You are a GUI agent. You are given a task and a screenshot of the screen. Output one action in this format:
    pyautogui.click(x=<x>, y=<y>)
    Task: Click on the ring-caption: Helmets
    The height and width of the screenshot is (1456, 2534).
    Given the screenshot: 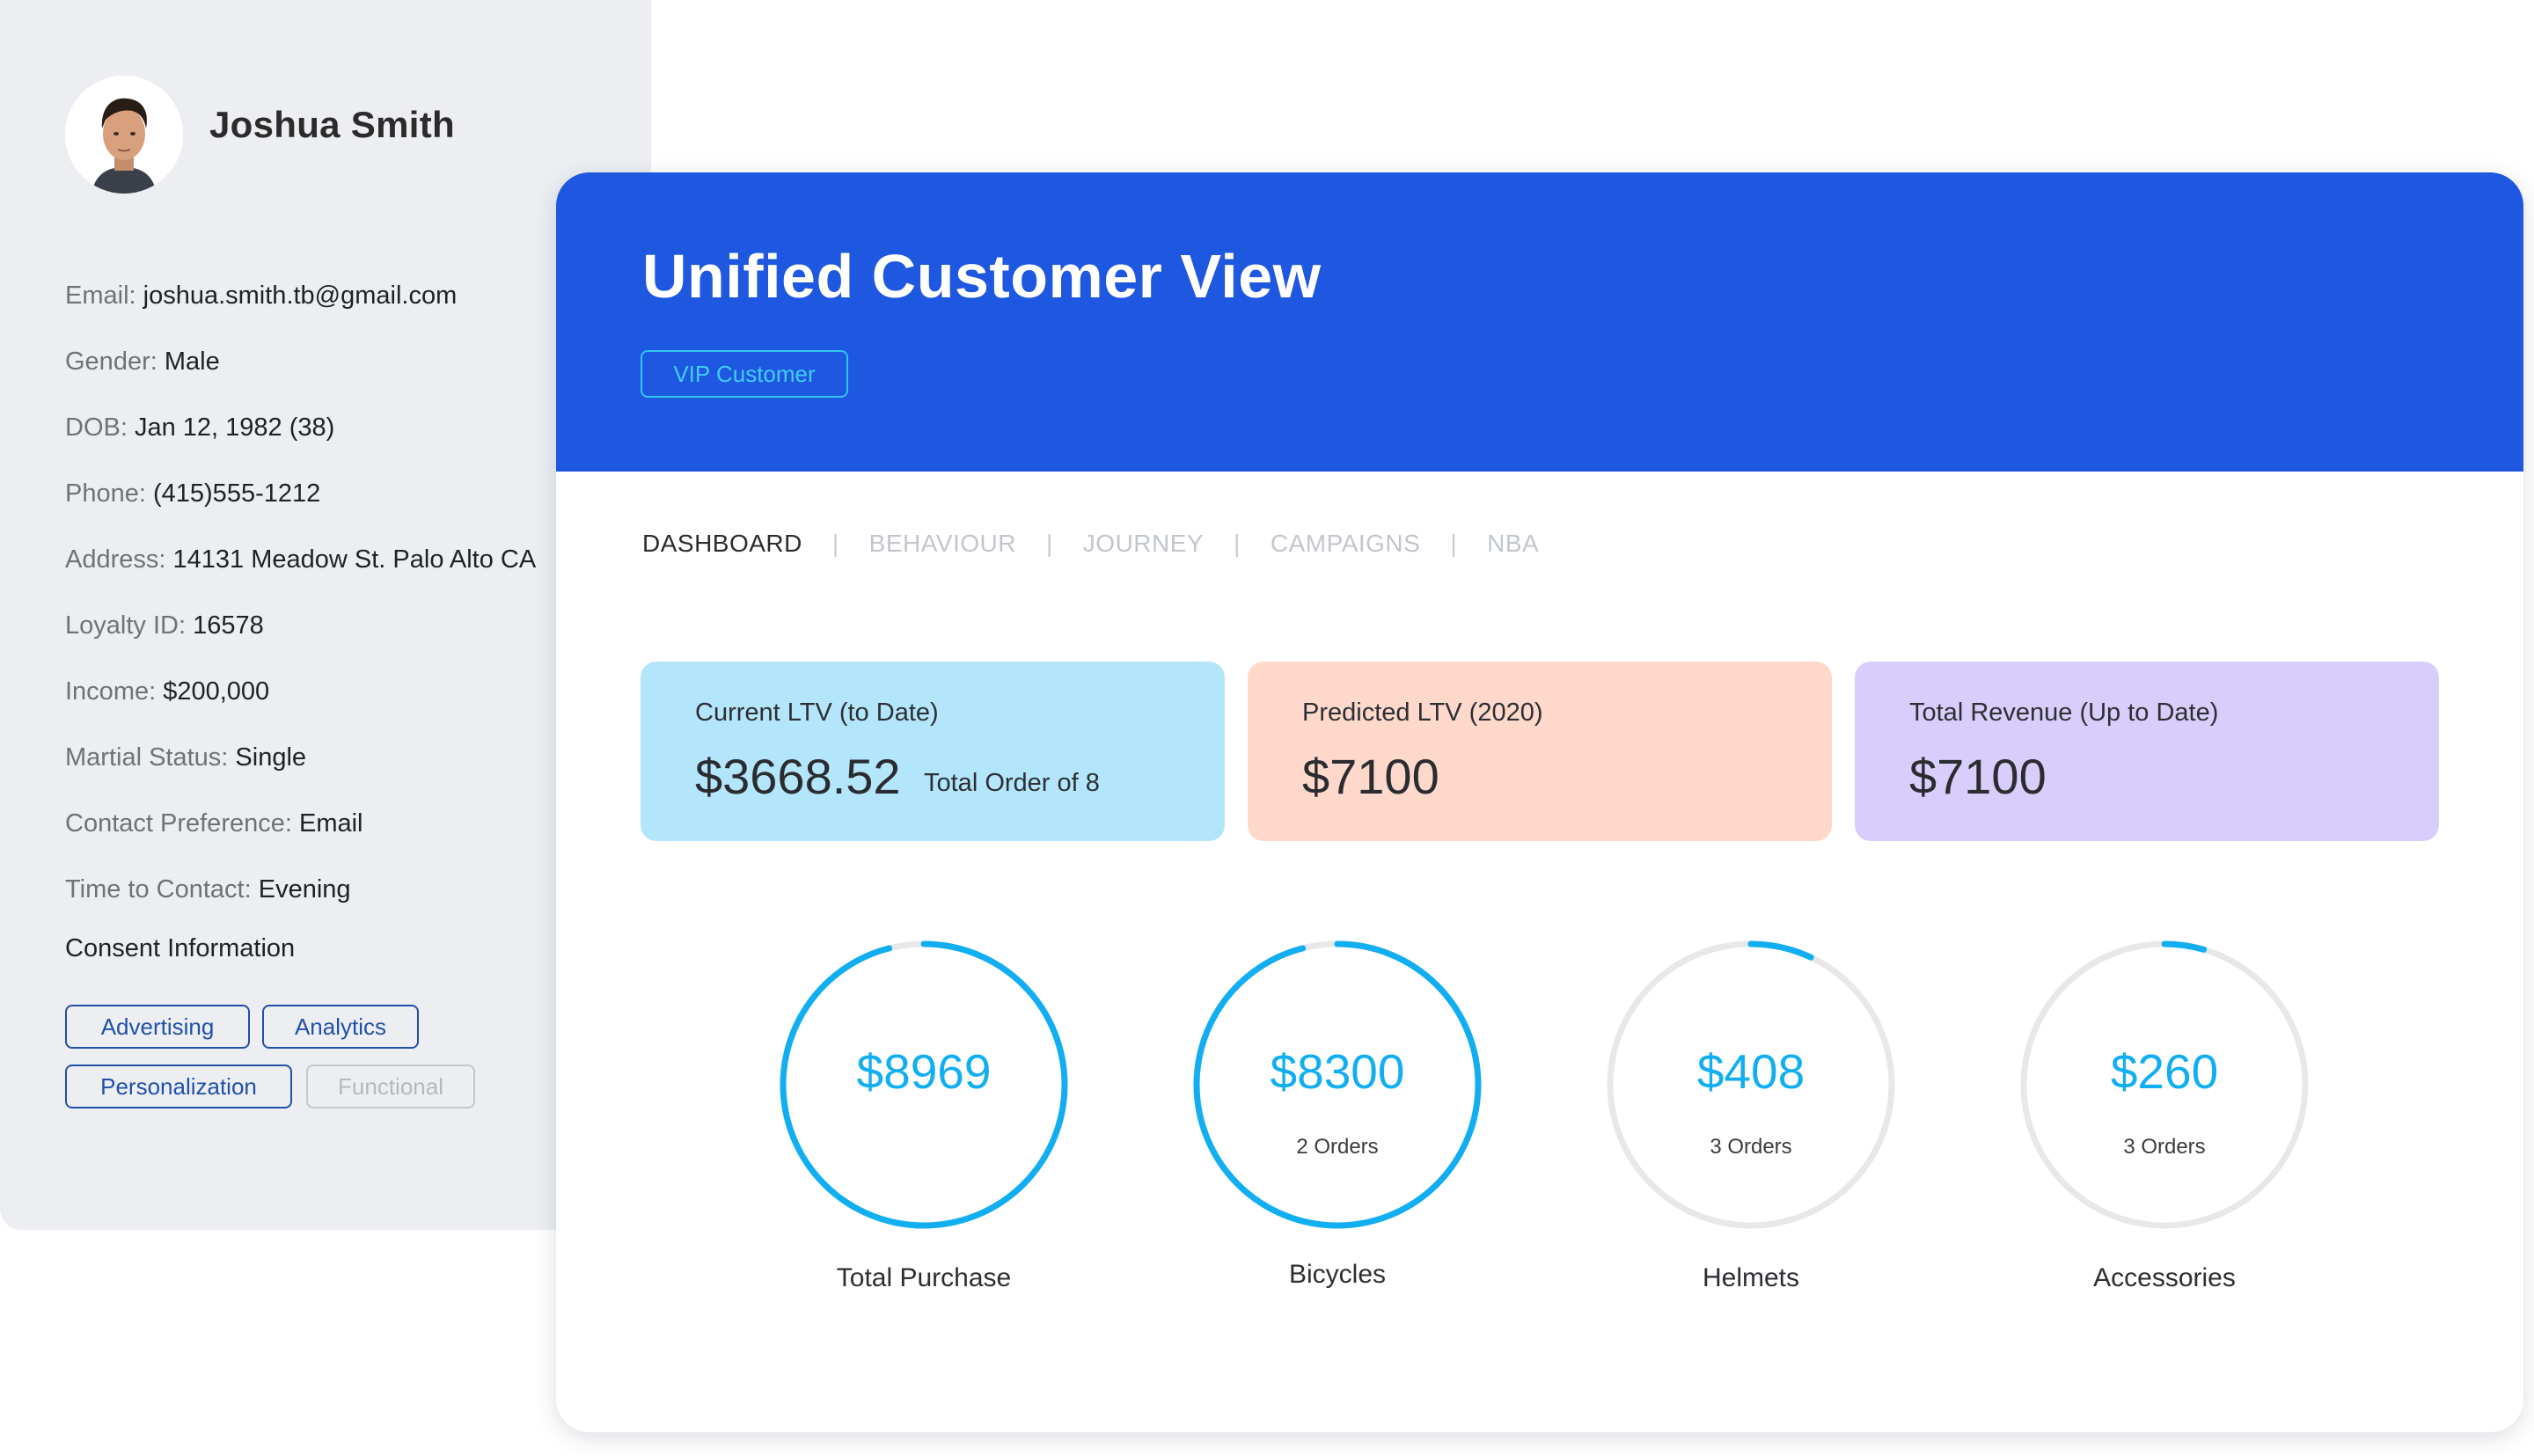 What is the action you would take?
    pyautogui.click(x=1751, y=1277)
    